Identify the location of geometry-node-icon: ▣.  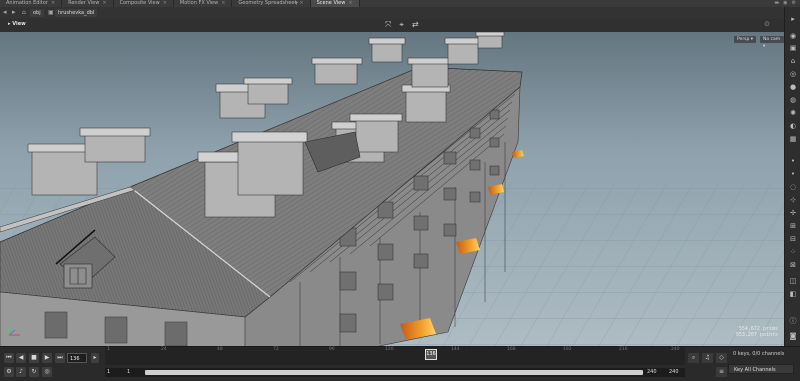
(51, 12).